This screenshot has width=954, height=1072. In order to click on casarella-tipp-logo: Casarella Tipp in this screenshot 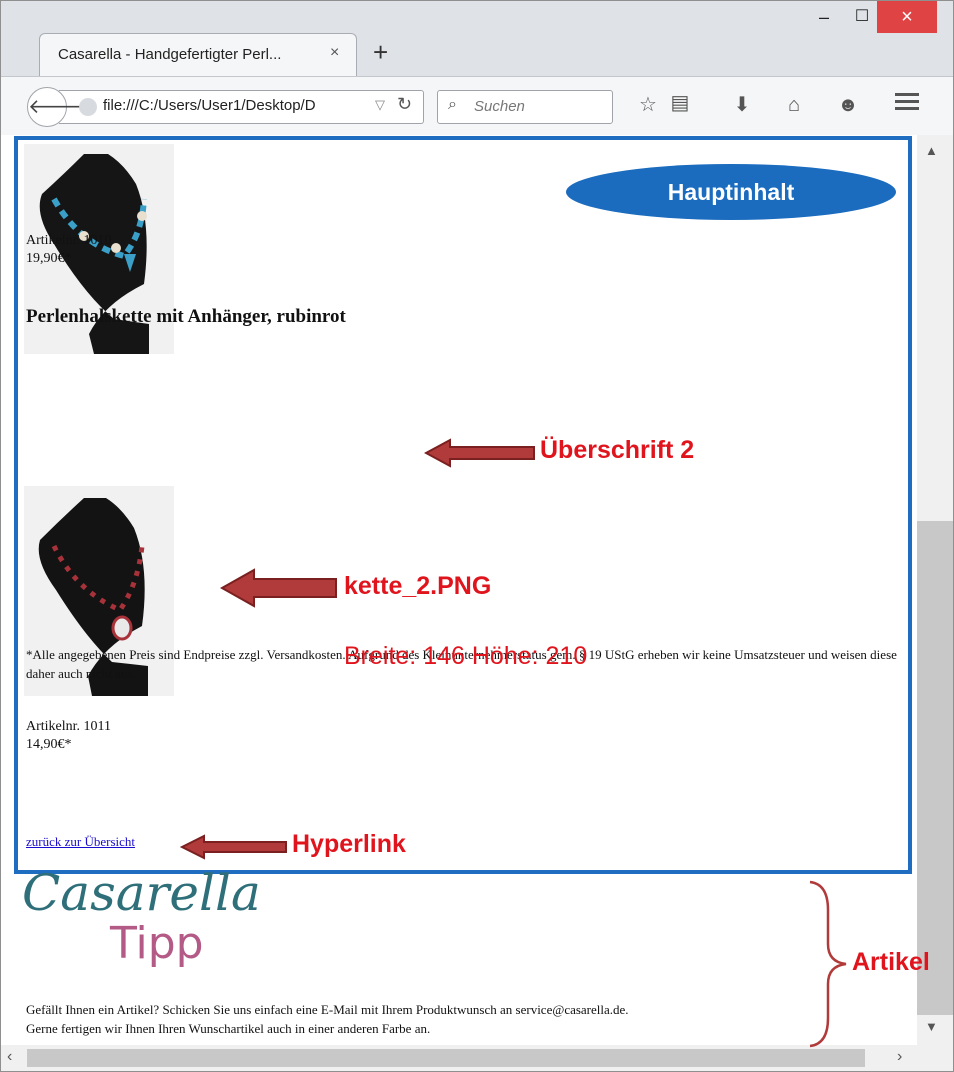, I will do `click(172, 919)`.